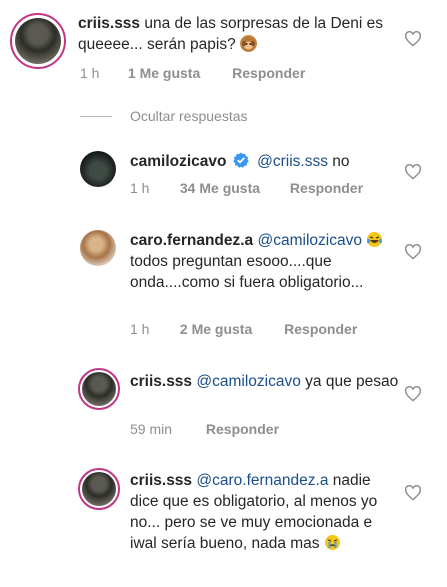 This screenshot has width=447, height=587. Describe the element at coordinates (262, 480) in the screenshot. I see `reply-mention: @caro.fernandez.a` at that location.